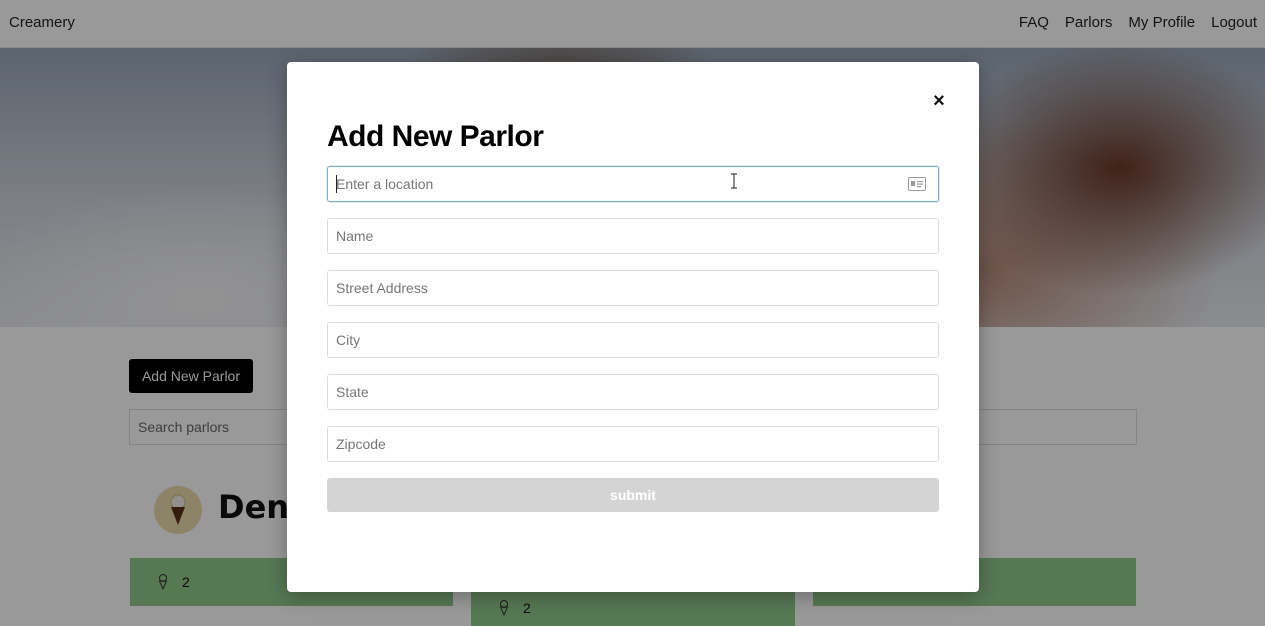 This screenshot has width=1265, height=626. What do you see at coordinates (633, 392) in the screenshot?
I see `state-input` at bounding box center [633, 392].